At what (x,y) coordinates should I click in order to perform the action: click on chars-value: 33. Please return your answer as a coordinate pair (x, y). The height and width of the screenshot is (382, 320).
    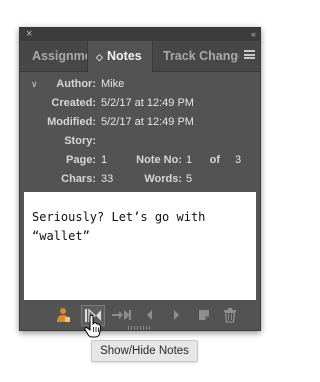
    Looking at the image, I should click on (107, 179).